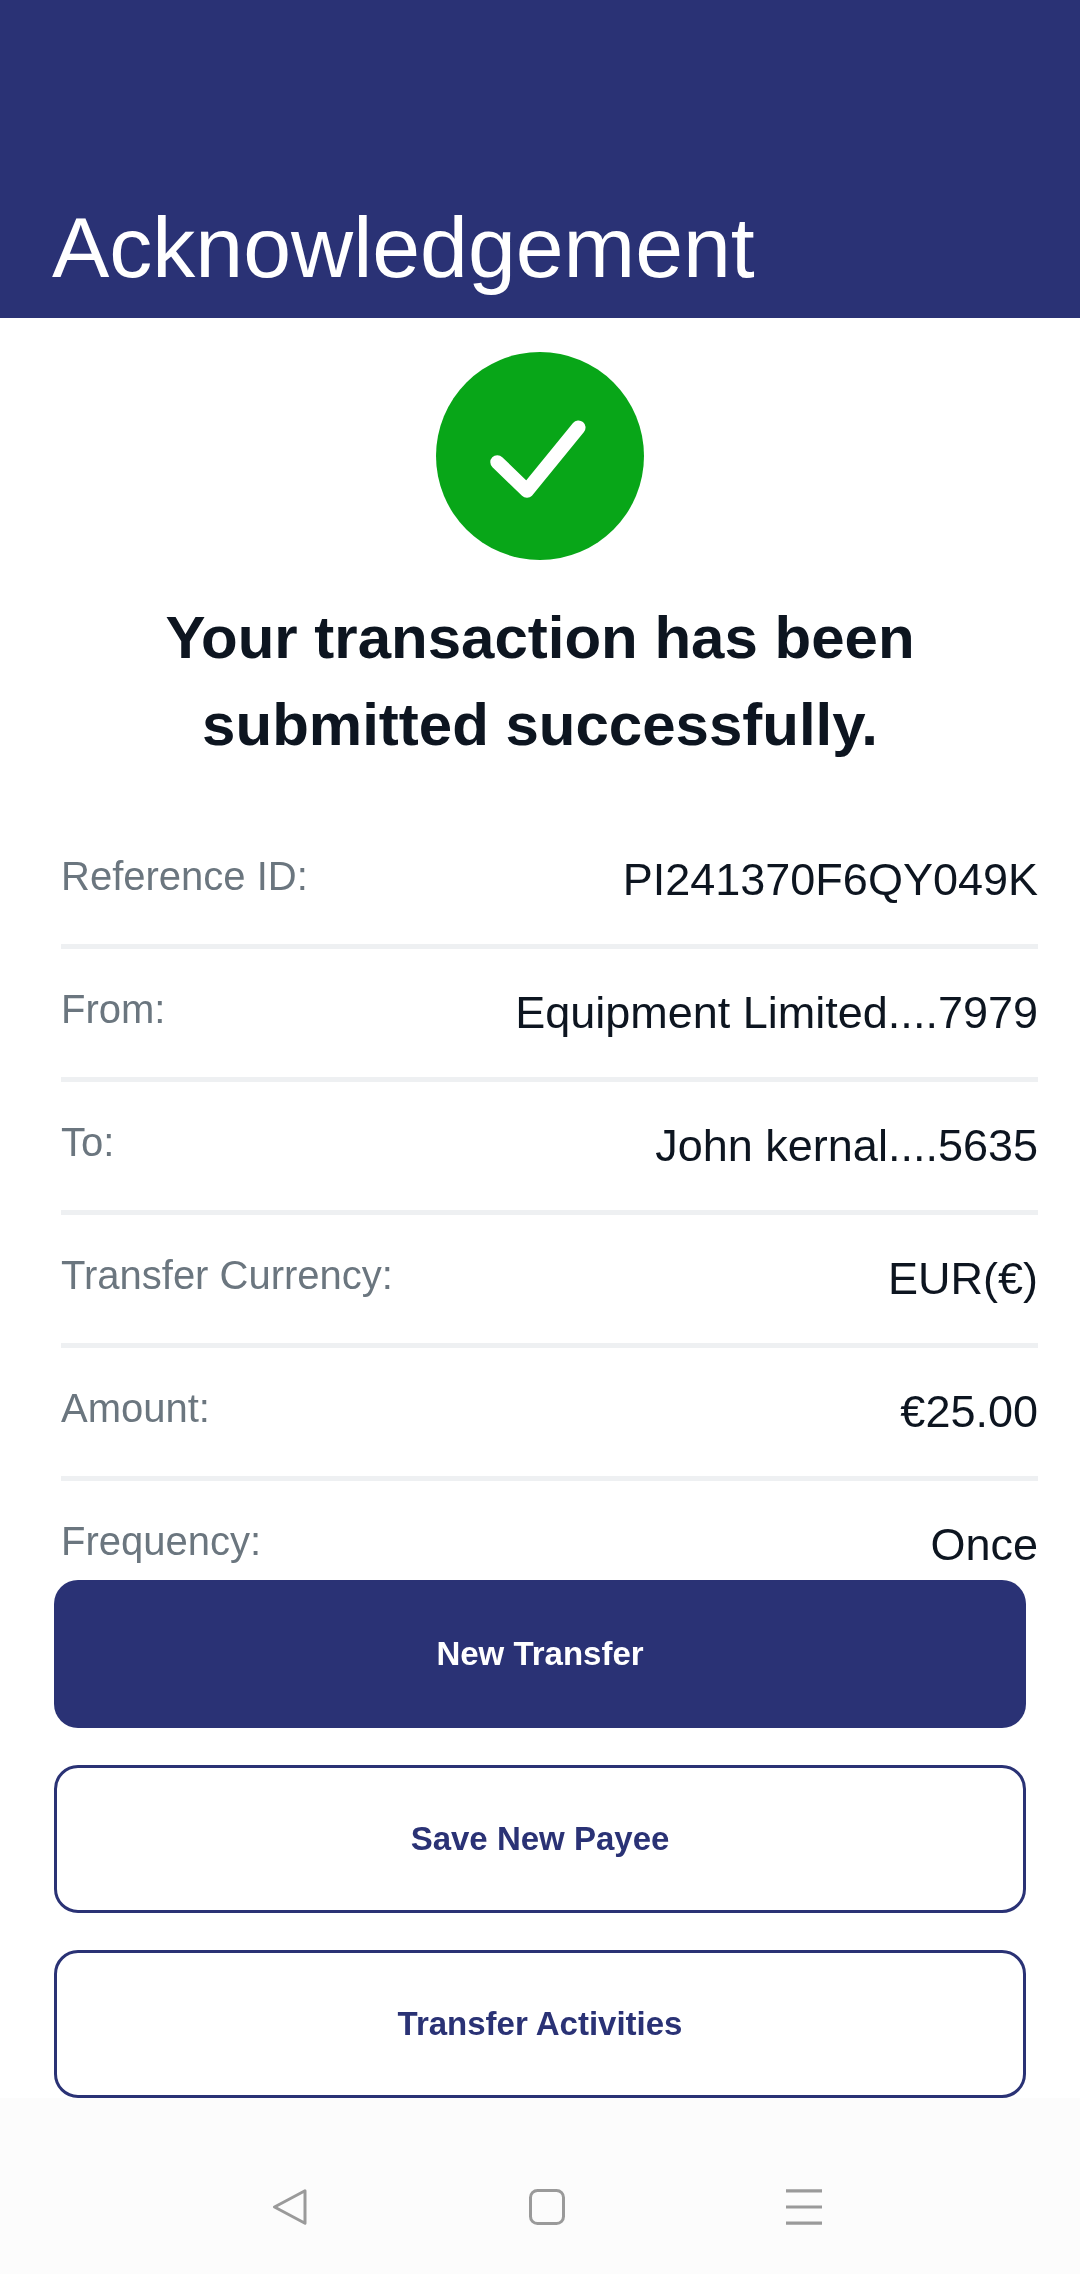 This screenshot has width=1080, height=2274. Describe the element at coordinates (540, 2024) in the screenshot. I see `outline-button: Transfer Activities` at that location.